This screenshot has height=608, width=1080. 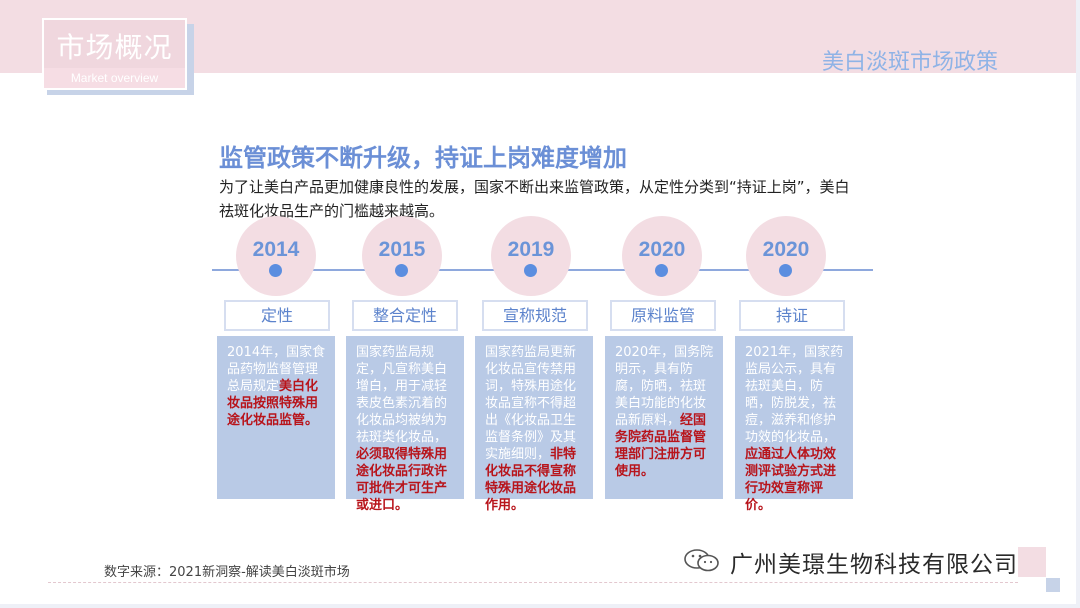 What do you see at coordinates (701, 560) in the screenshot?
I see `wechat-icon` at bounding box center [701, 560].